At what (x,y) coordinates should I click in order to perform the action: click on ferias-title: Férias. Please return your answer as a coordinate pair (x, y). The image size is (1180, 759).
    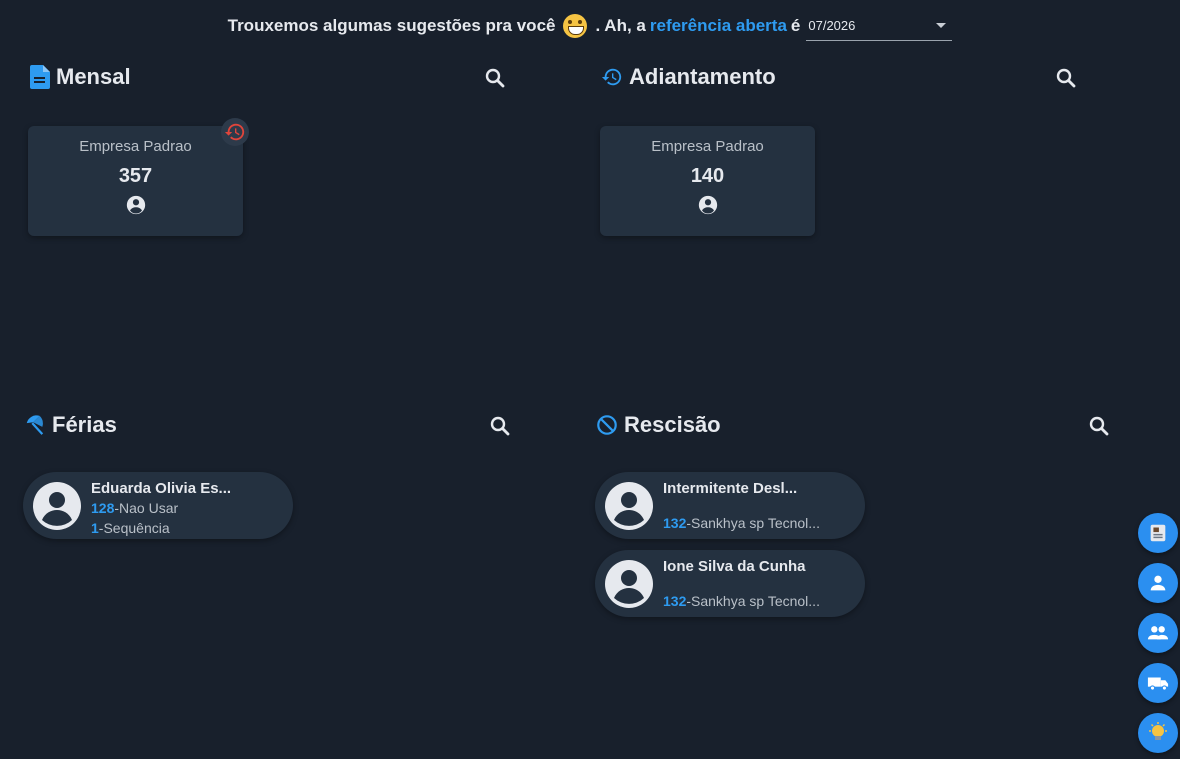
    Looking at the image, I should click on (84, 424).